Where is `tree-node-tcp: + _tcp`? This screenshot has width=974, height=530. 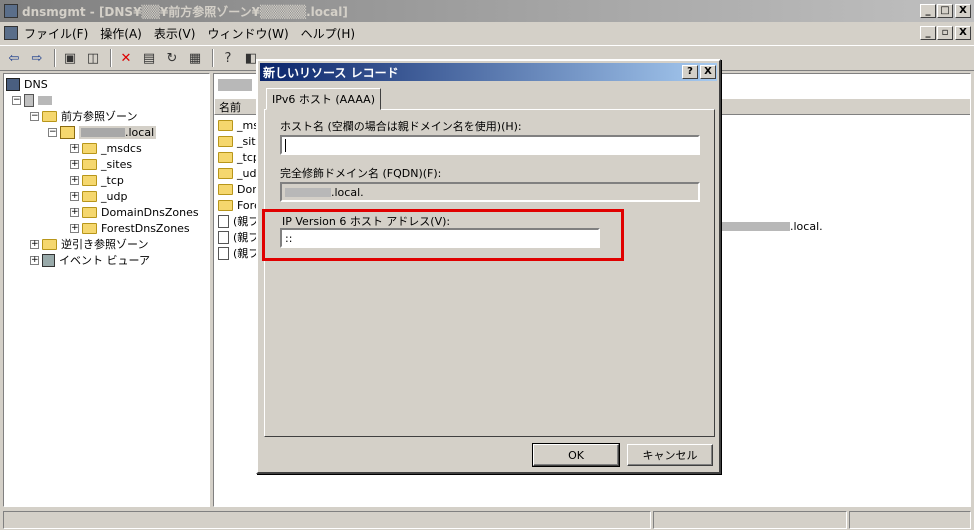 tree-node-tcp: + _tcp is located at coordinates (97, 180).